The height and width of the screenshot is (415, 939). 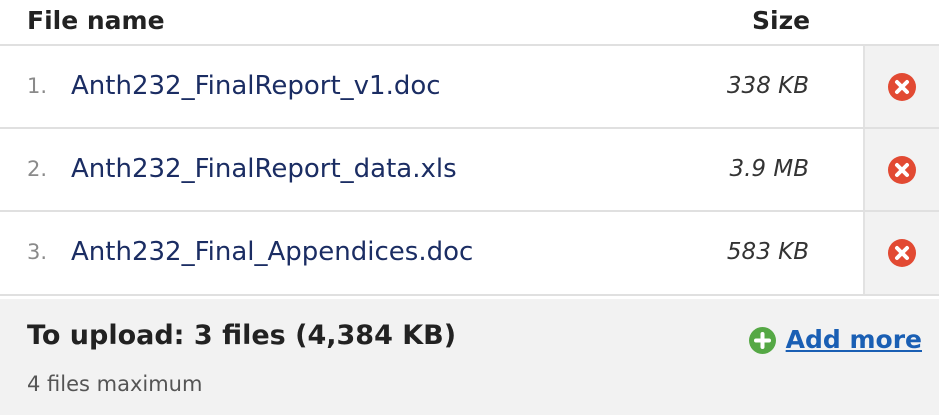 What do you see at coordinates (96, 20) in the screenshot?
I see `column-header-file-name: File name` at bounding box center [96, 20].